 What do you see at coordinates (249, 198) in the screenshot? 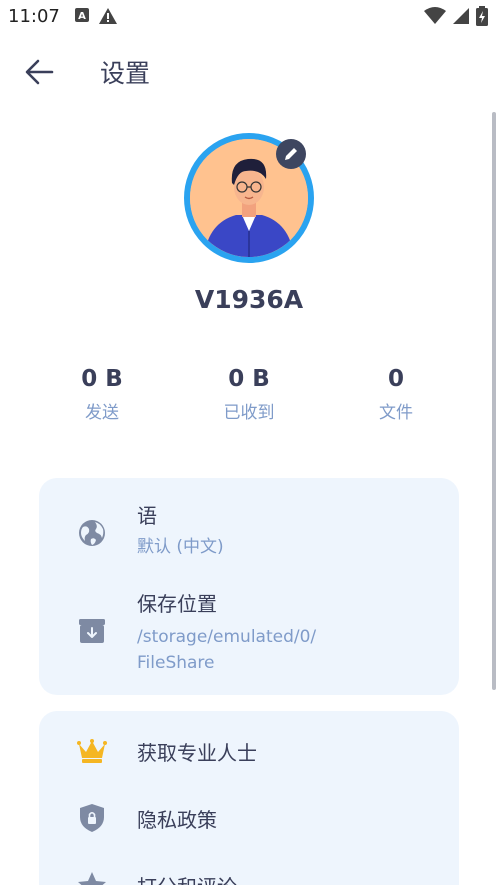
I see `profile-avatar-section` at bounding box center [249, 198].